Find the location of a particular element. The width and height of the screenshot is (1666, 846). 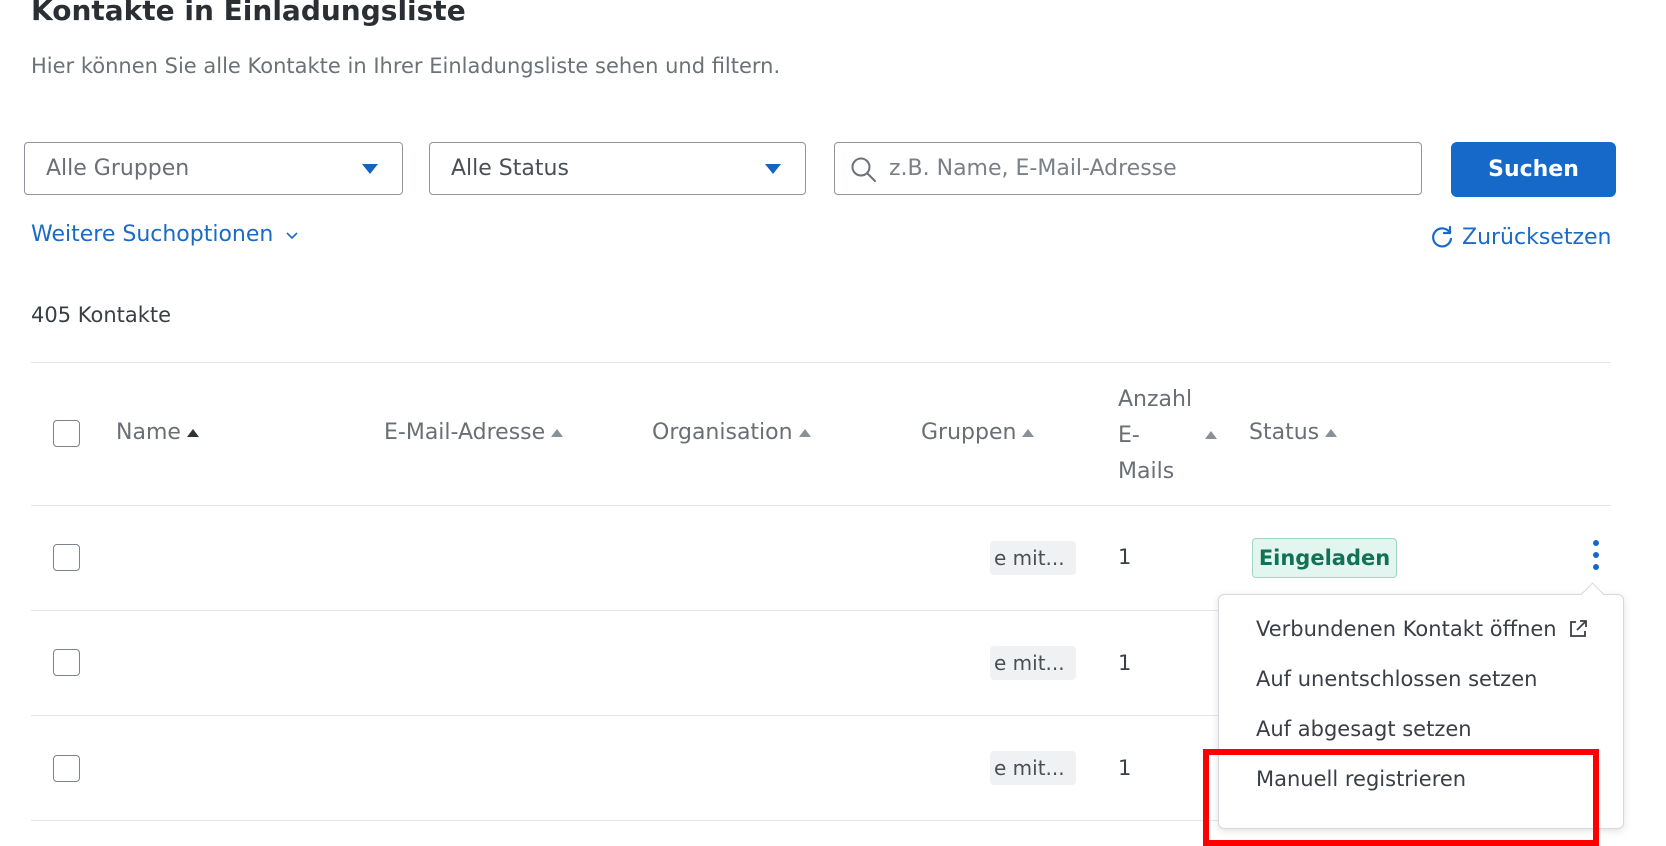

column-header-mail-count-line: E- is located at coordinates (1129, 435).